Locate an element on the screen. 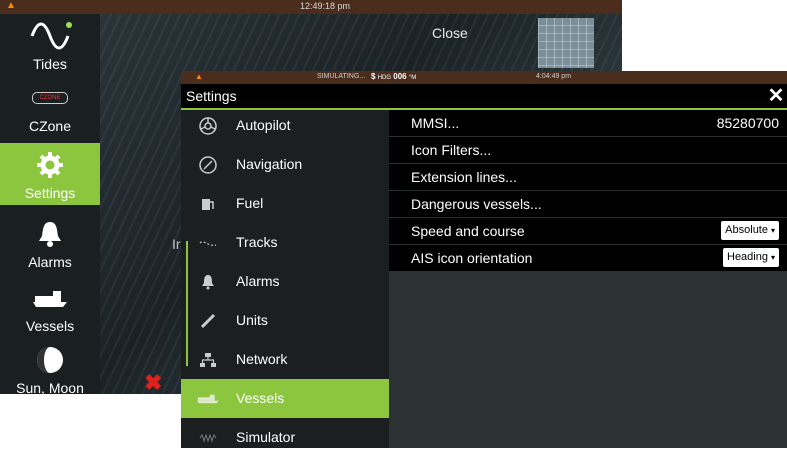 Image resolution: width=787 pixels, height=457 pixels. menu-item-network: Network is located at coordinates (285, 359).